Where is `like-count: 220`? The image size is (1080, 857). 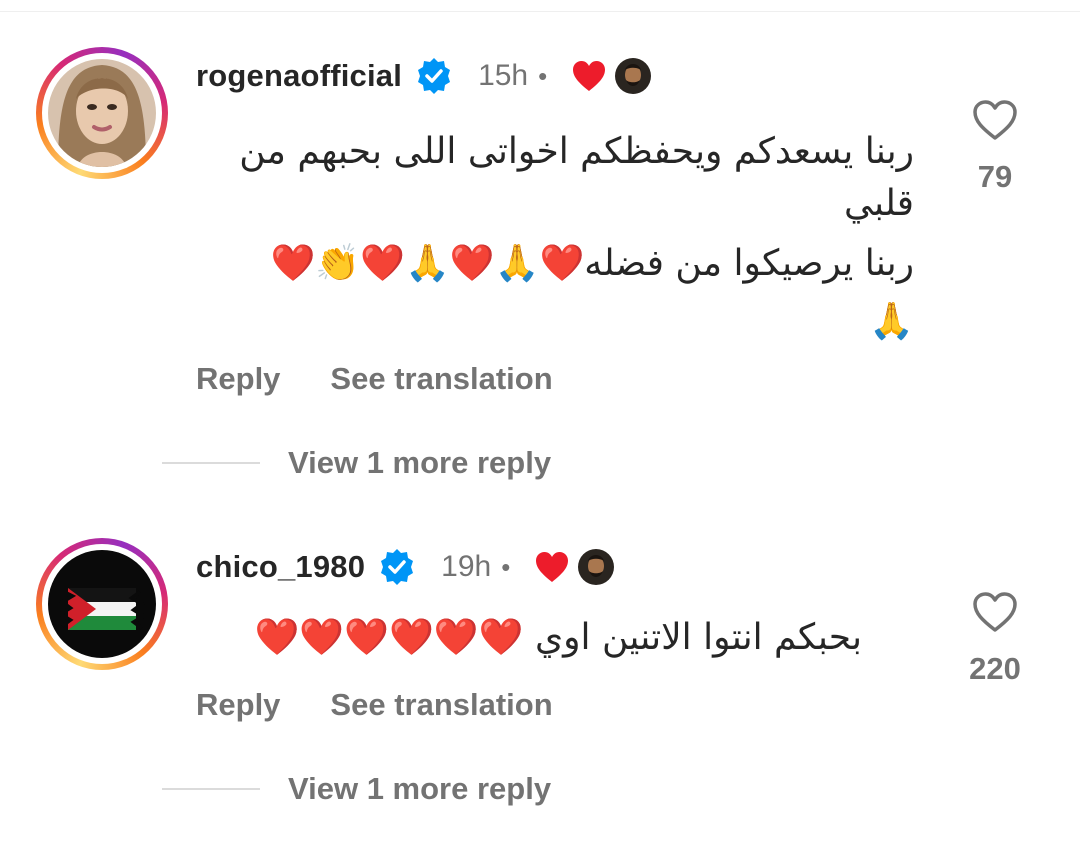
like-count: 220 is located at coordinates (995, 668).